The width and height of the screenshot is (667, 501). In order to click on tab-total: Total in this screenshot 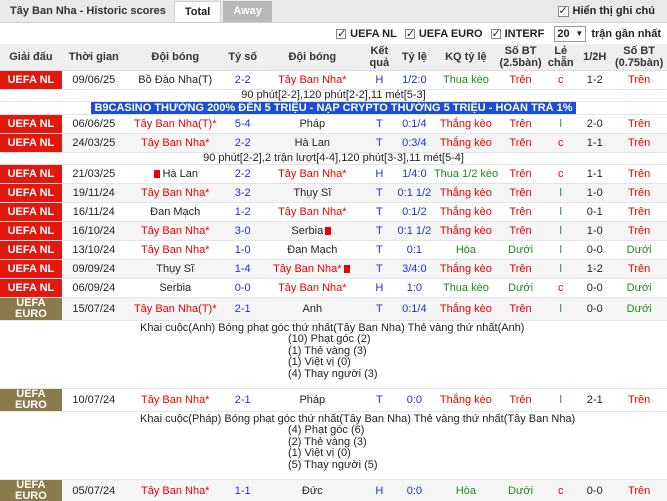, I will do `click(197, 11)`.